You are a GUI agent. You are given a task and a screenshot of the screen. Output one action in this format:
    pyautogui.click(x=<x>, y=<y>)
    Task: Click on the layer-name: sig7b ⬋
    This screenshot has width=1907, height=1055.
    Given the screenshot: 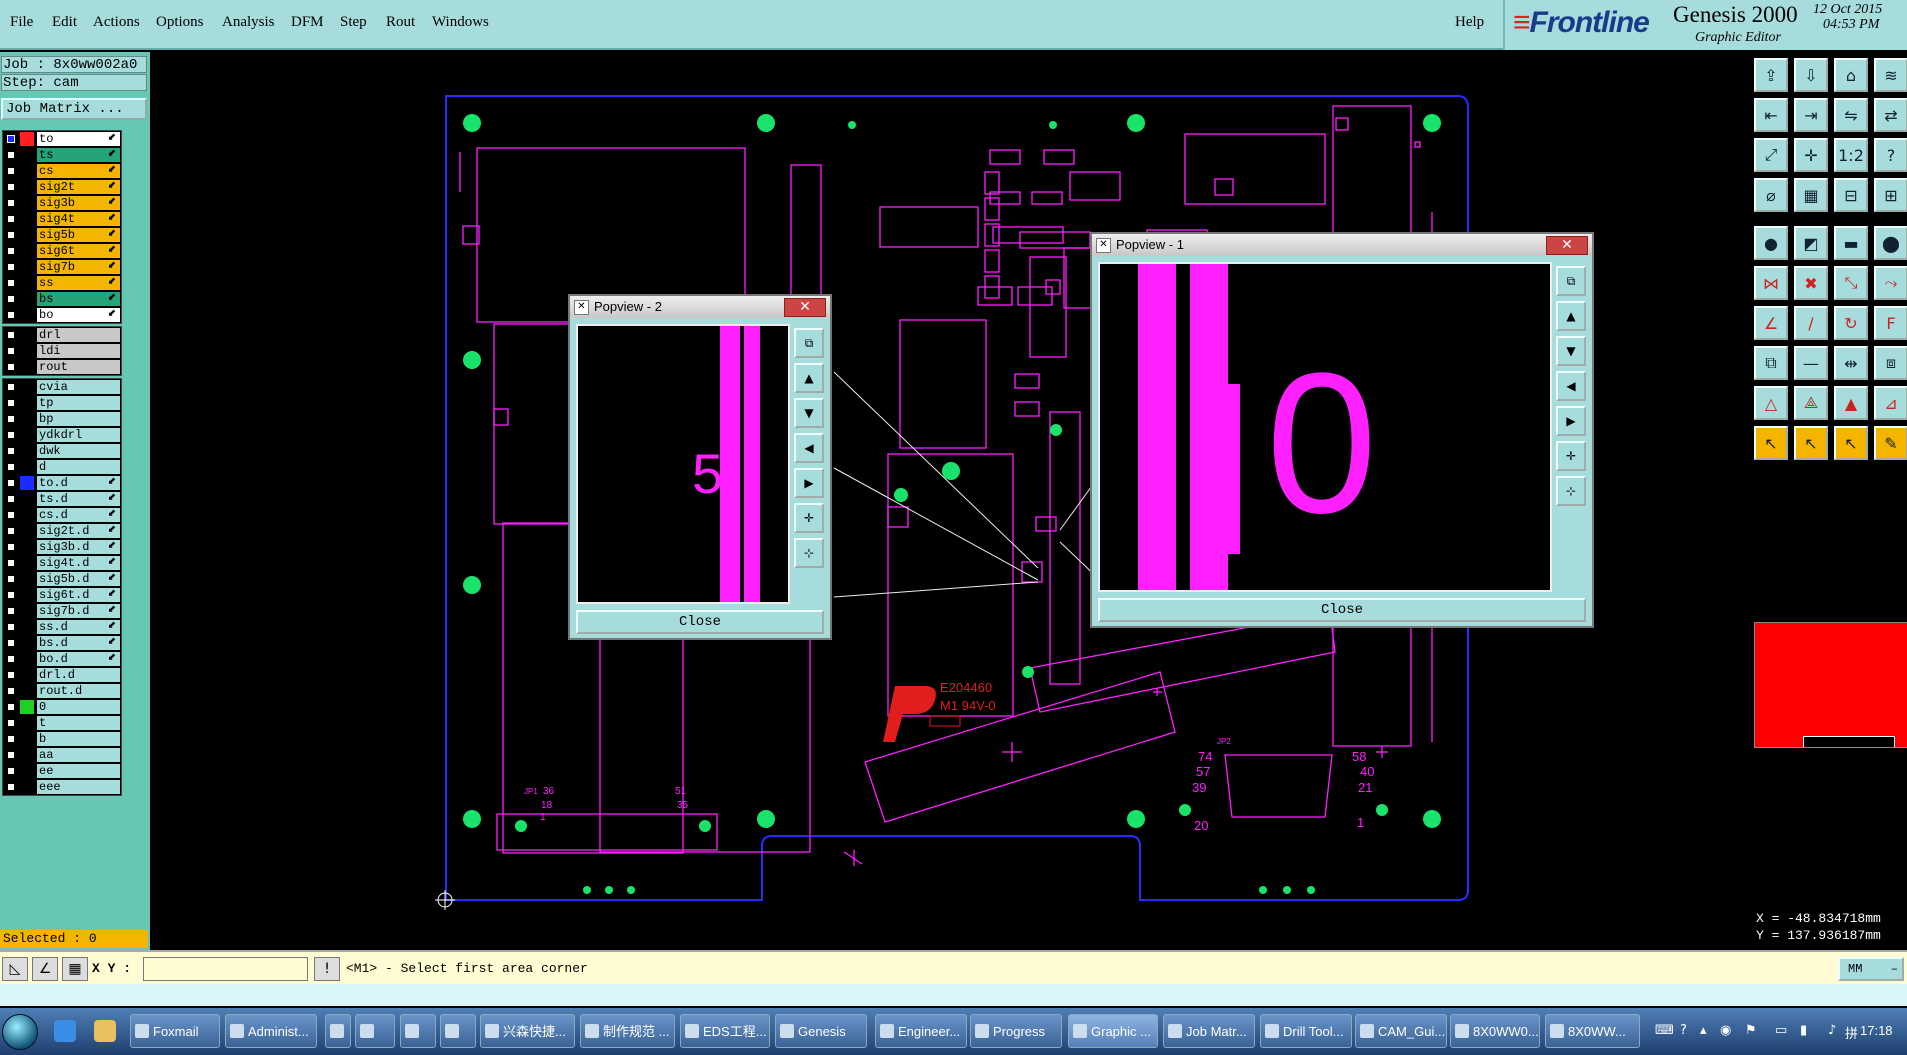 What is the action you would take?
    pyautogui.click(x=78, y=267)
    